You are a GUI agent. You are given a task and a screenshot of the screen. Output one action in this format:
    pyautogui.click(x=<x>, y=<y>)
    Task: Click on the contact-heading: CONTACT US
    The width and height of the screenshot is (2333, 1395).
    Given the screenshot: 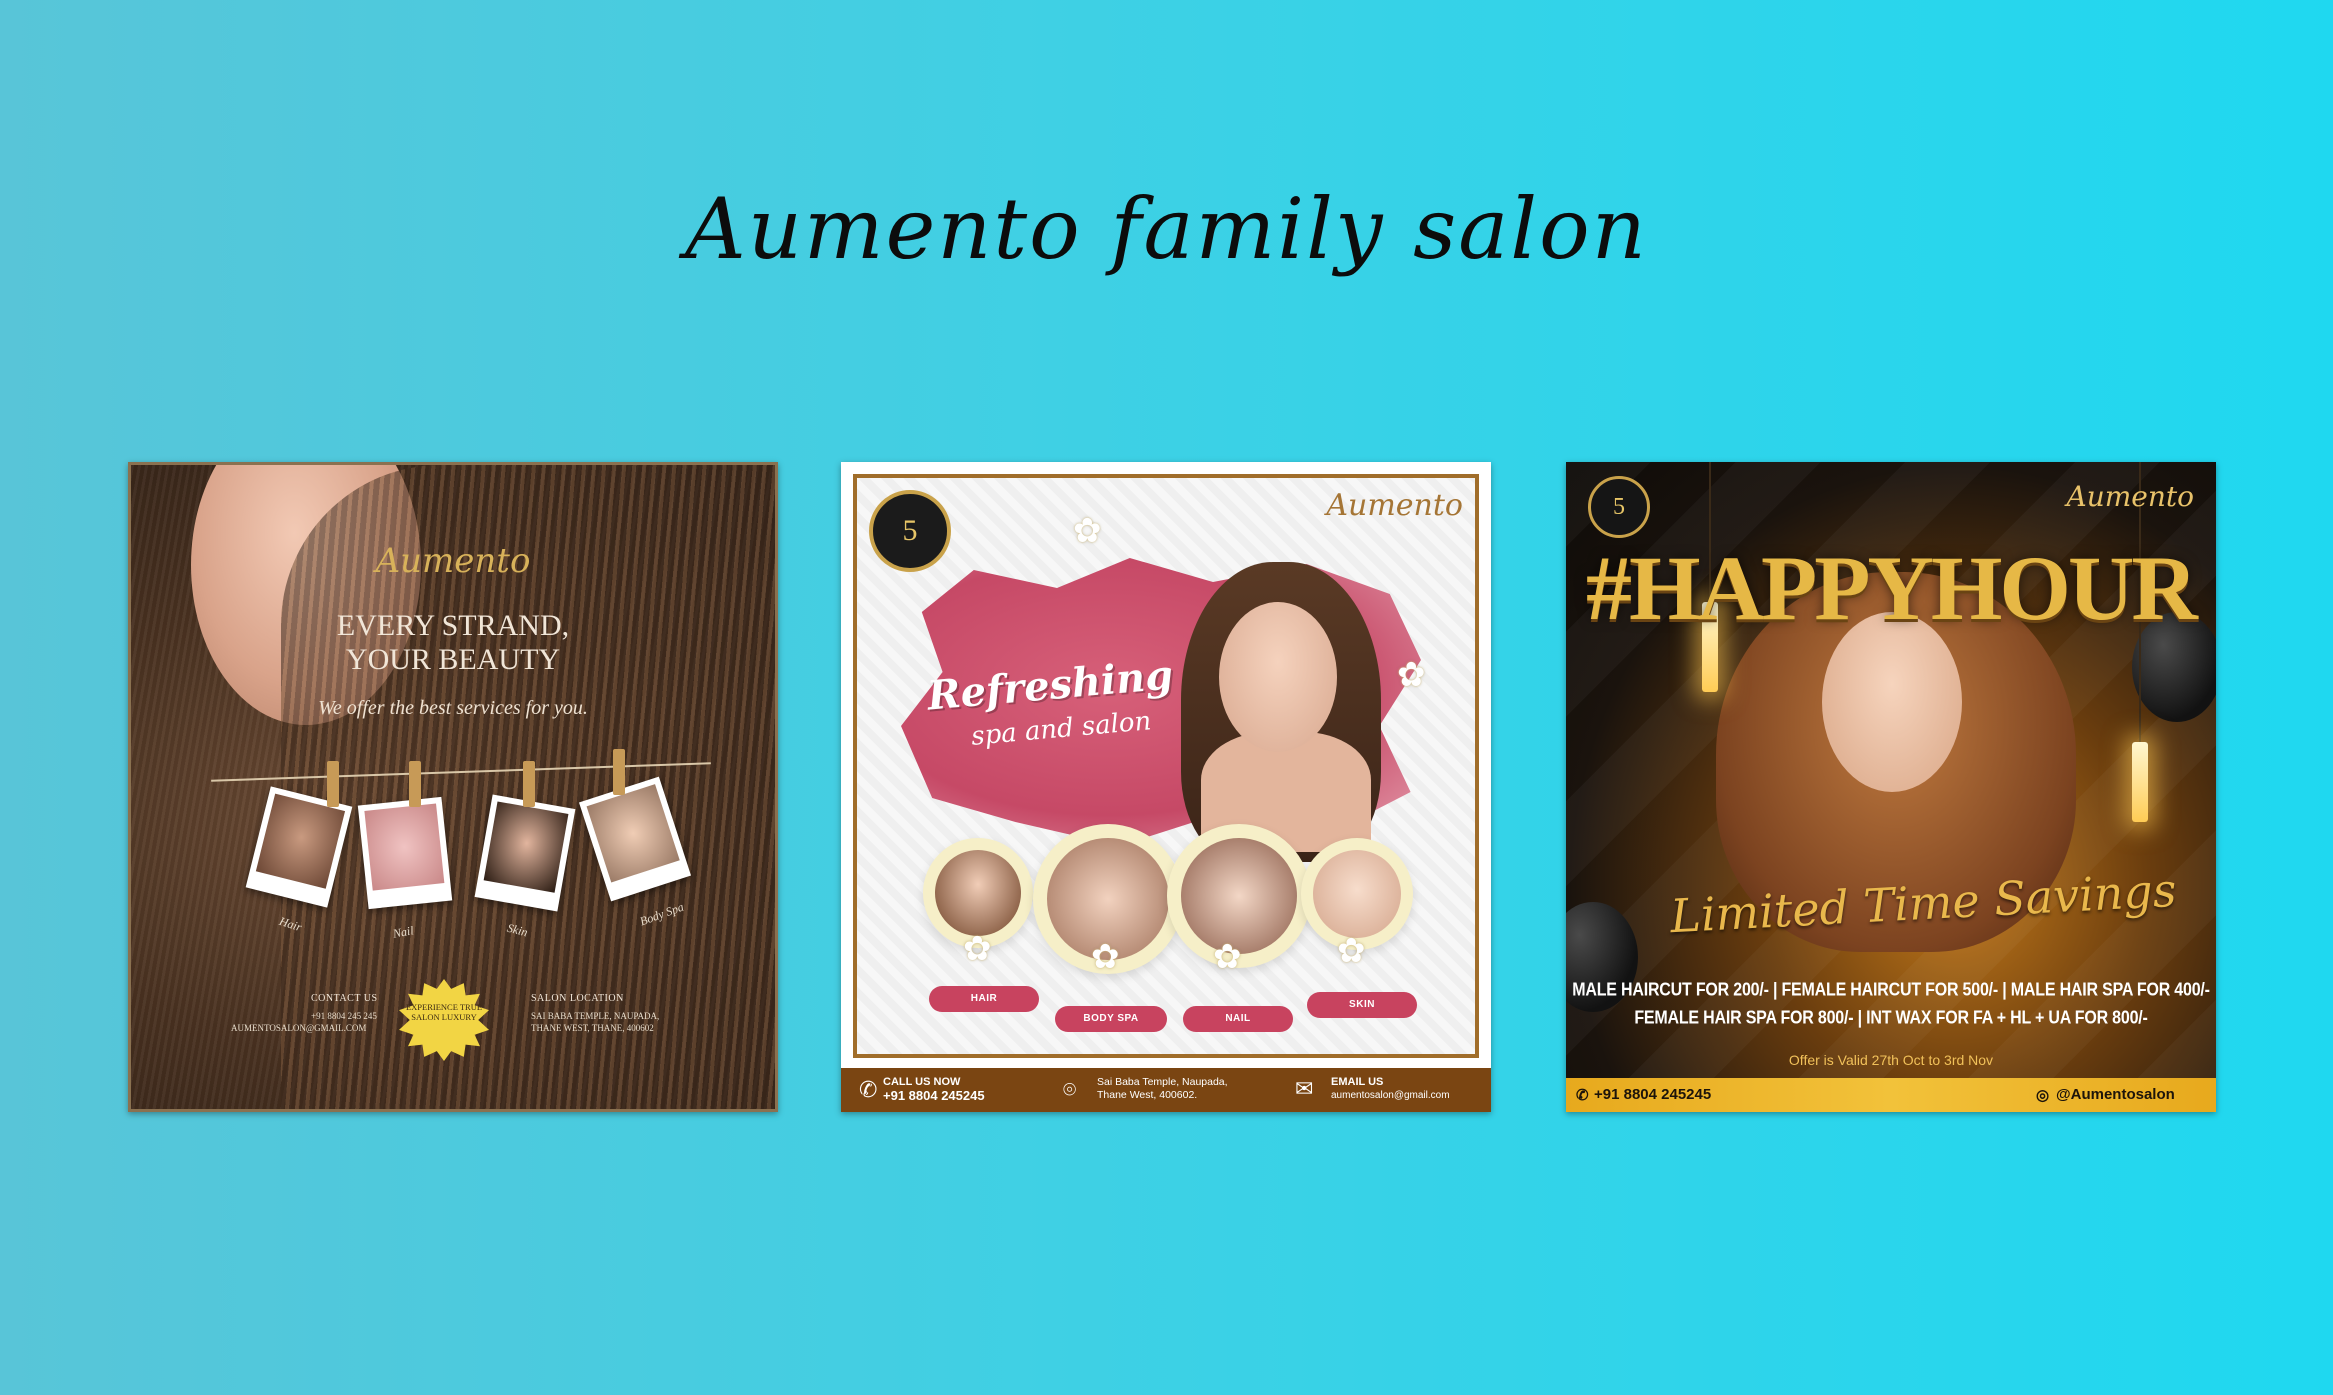 What is the action you would take?
    pyautogui.click(x=344, y=998)
    